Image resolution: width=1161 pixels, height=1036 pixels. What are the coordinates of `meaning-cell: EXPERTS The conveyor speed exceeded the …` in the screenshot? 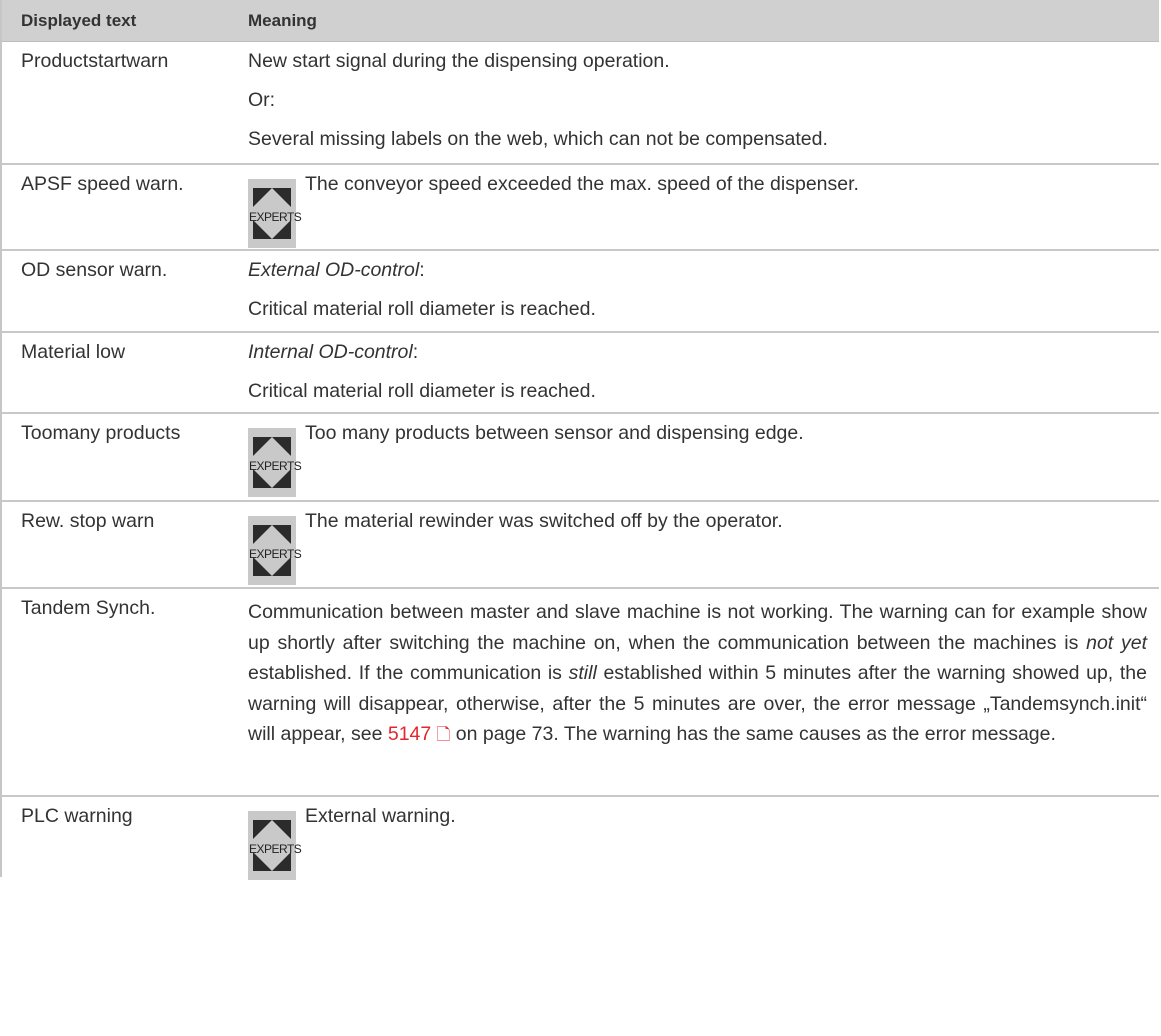 It's located at (703, 207).